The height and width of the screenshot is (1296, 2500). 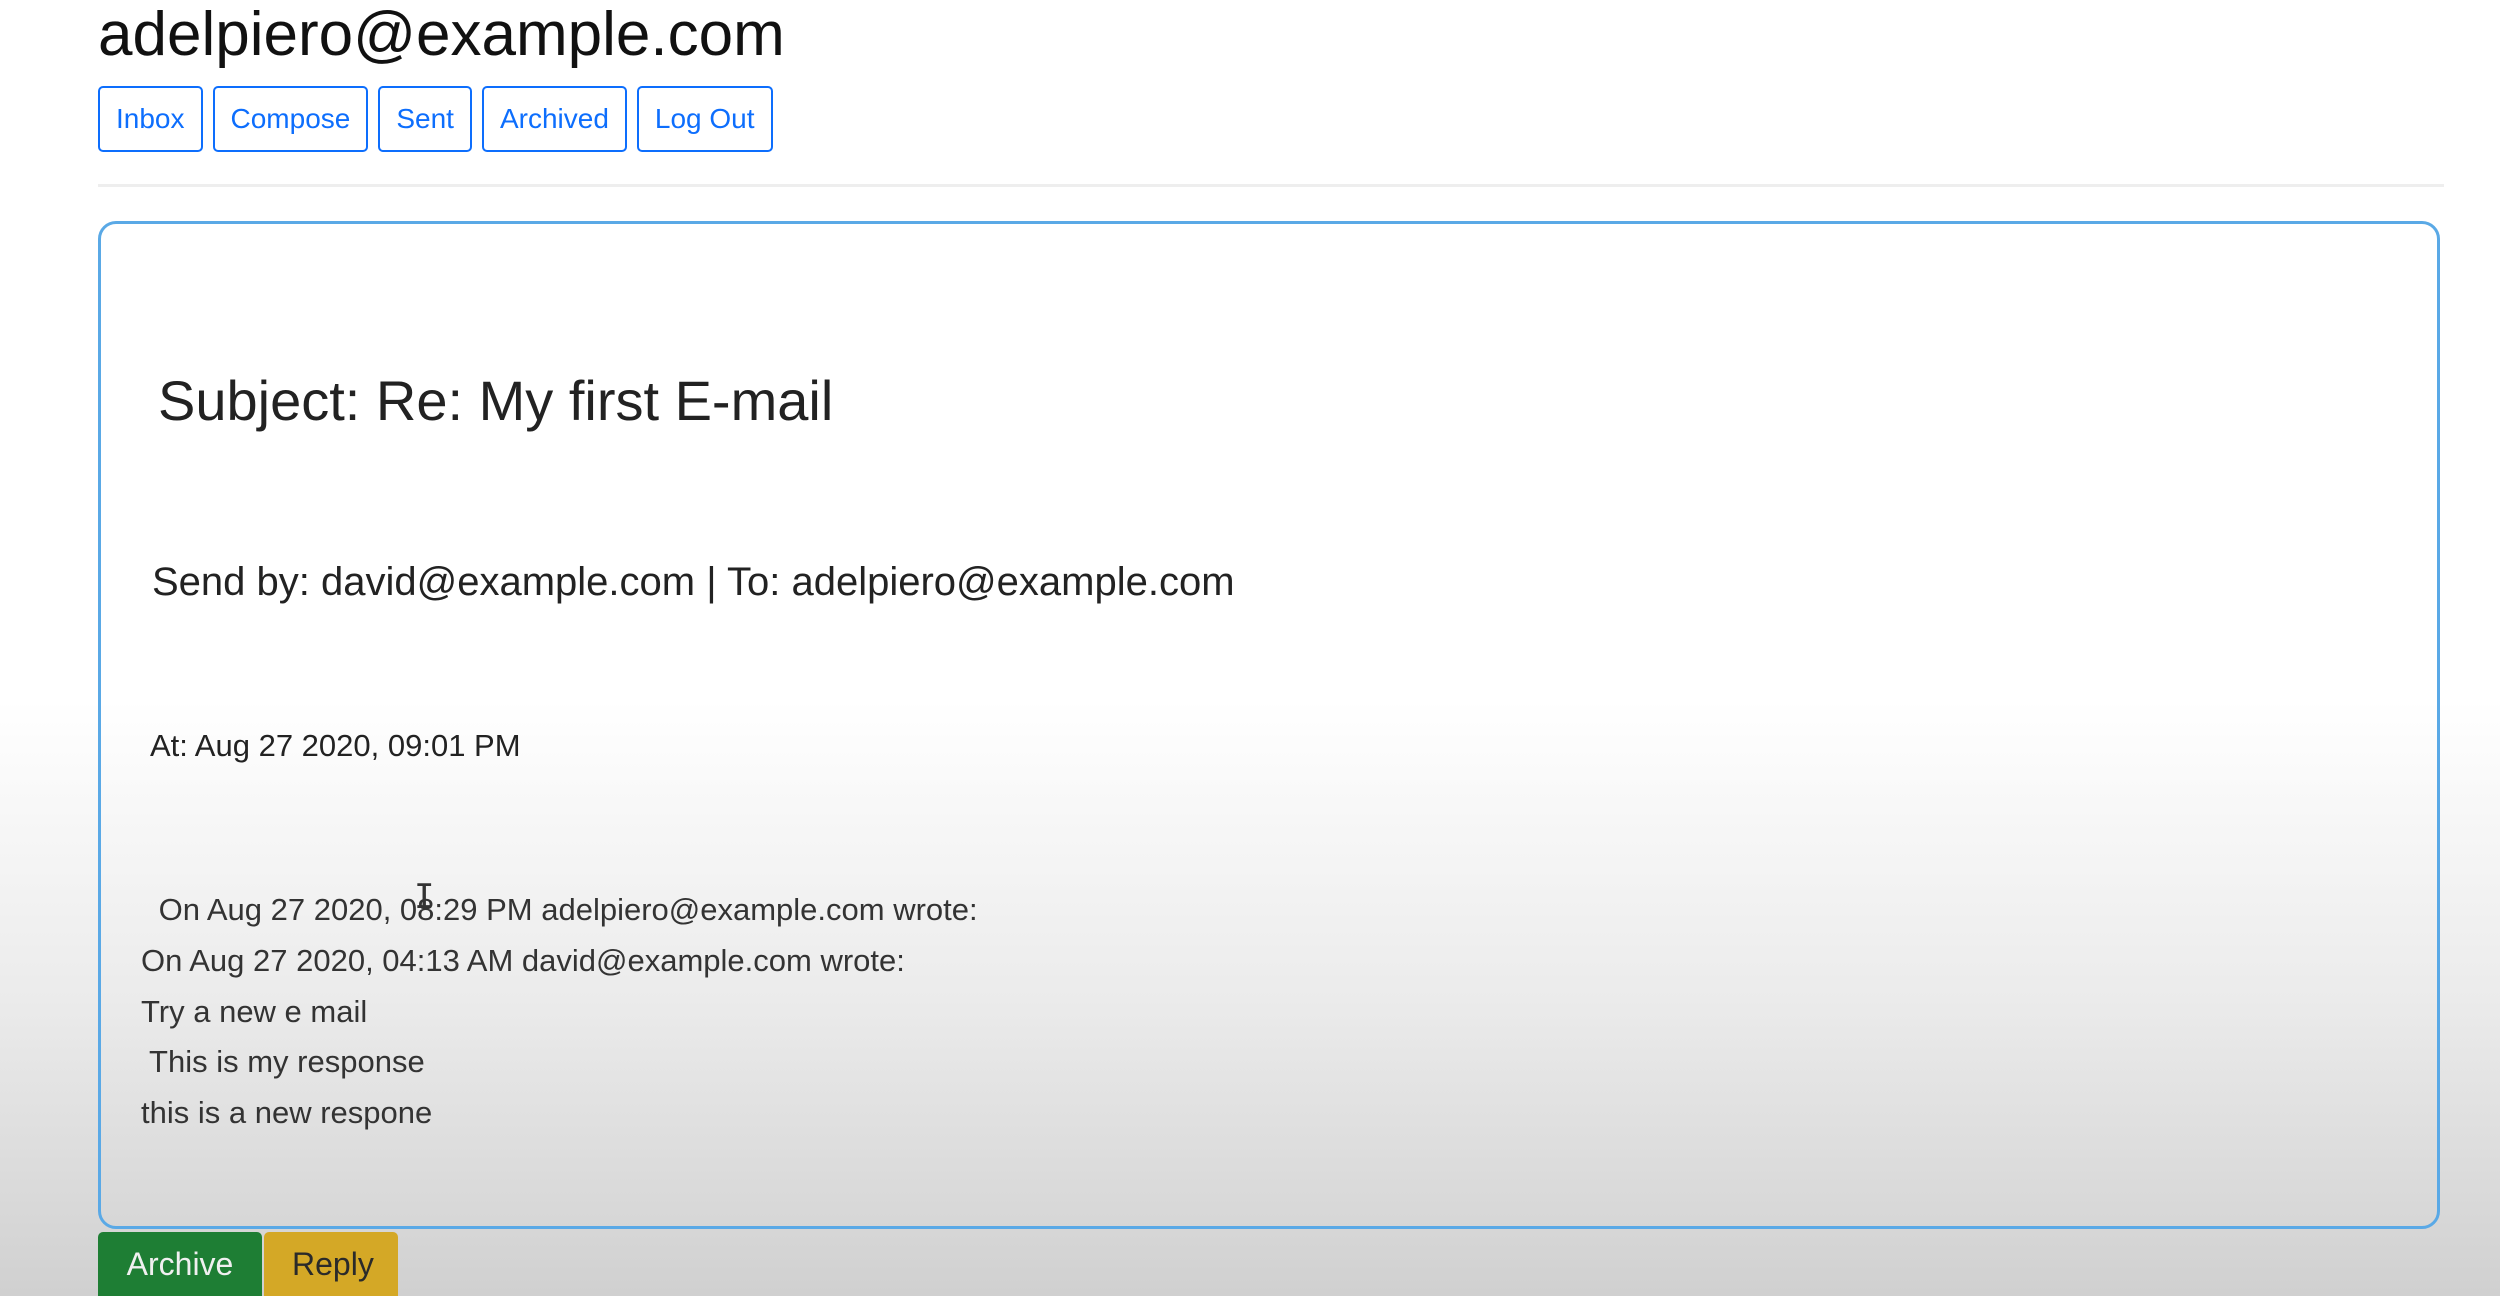 I want to click on header-divider, so click(x=1271, y=185).